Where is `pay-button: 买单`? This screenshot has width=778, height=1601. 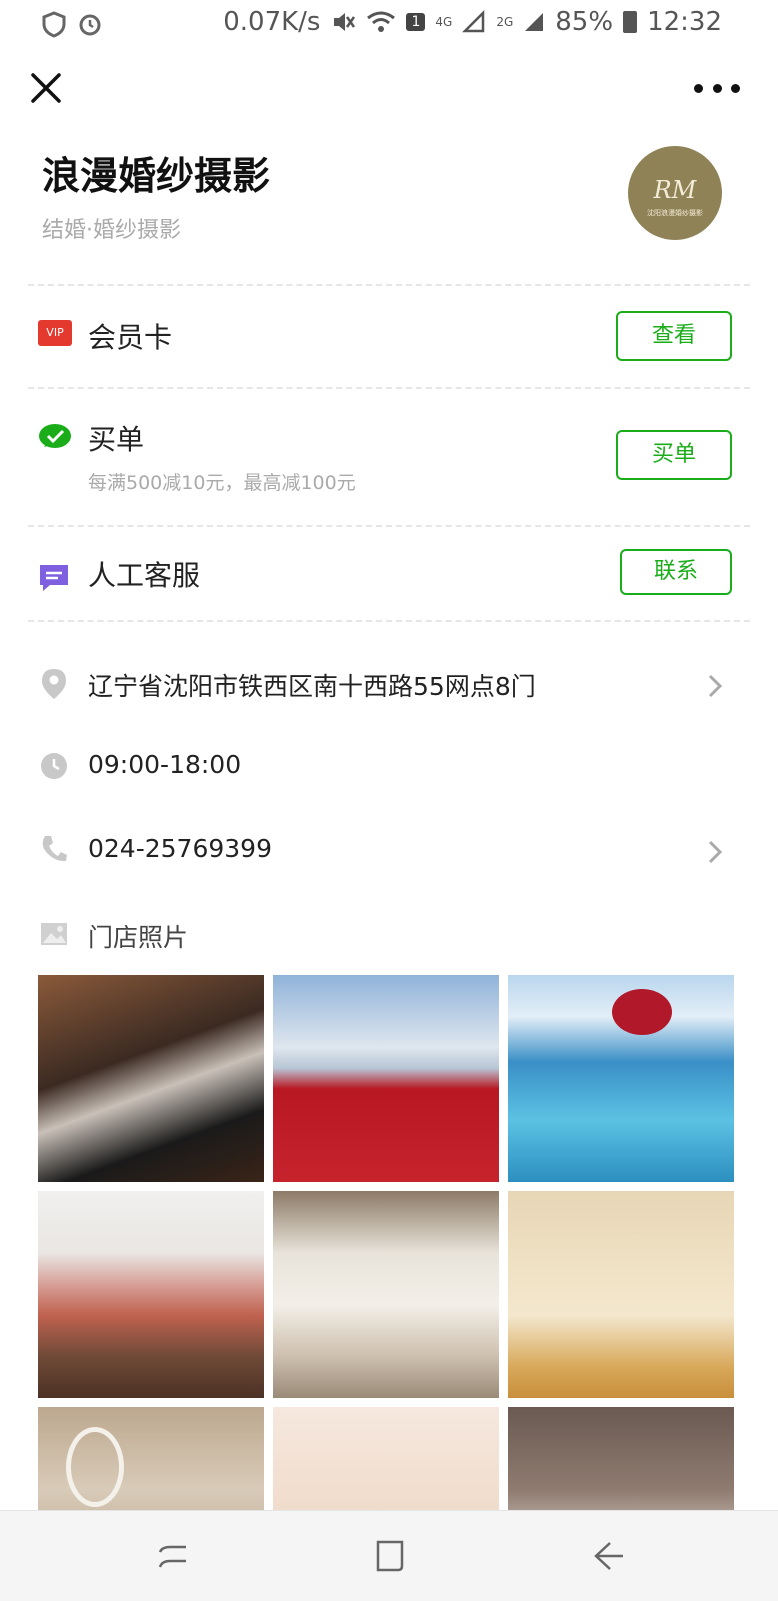
pay-button: 买单 is located at coordinates (674, 455).